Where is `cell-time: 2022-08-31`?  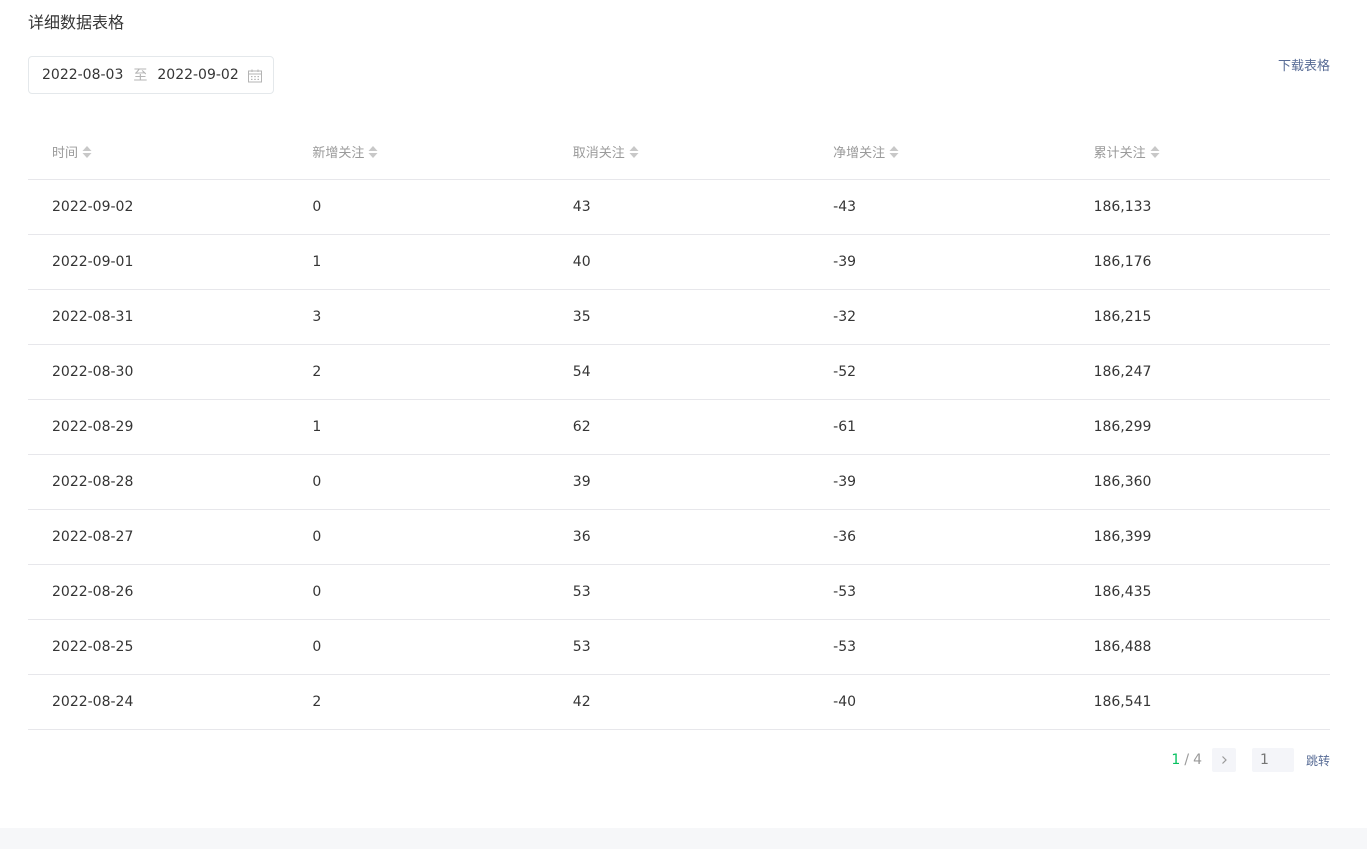 cell-time: 2022-08-31 is located at coordinates (158, 317).